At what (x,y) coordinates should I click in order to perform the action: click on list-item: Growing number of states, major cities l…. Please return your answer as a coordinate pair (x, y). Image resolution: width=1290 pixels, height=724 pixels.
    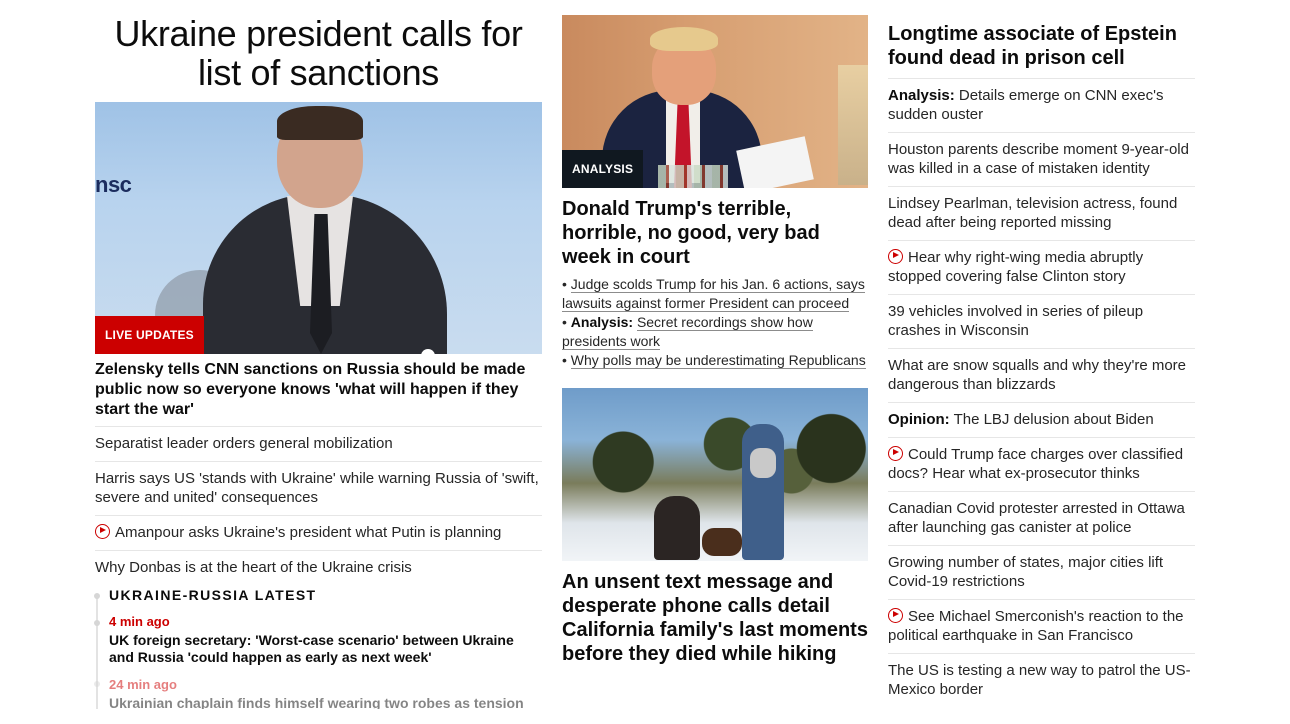
    Looking at the image, I should click on (1041, 572).